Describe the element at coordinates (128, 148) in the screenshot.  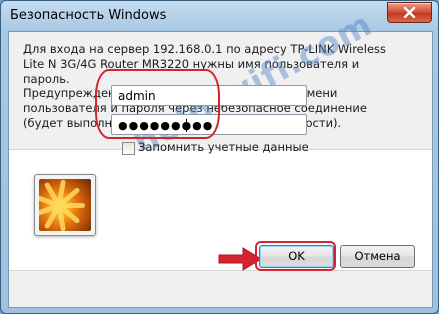
I see `remember-checkbox` at that location.